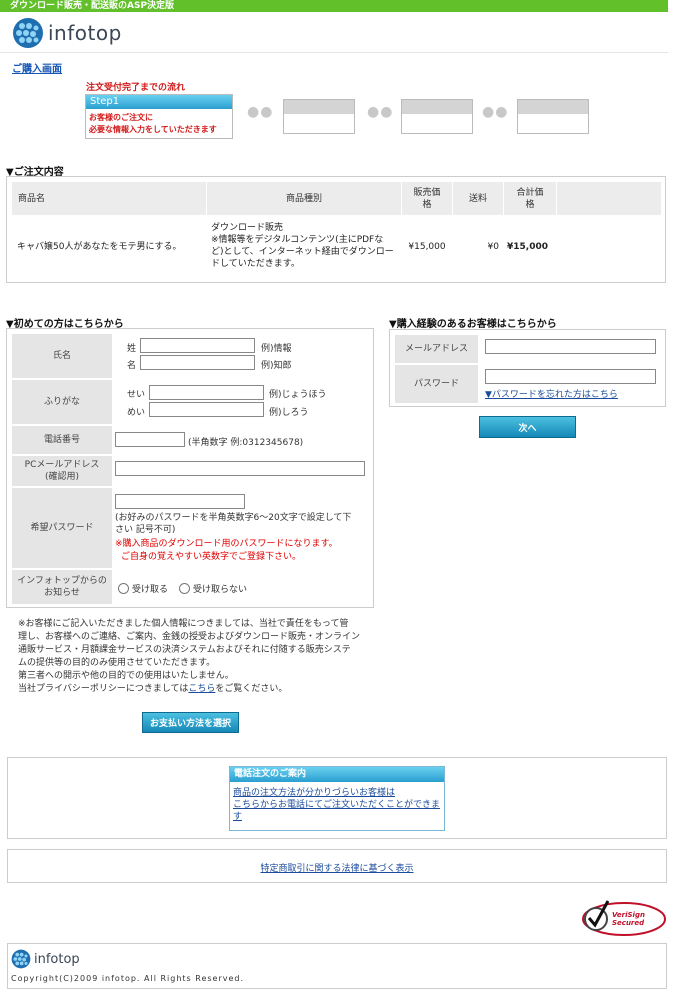  What do you see at coordinates (117, 663) in the screenshot?
I see `privacy-line: ムの提供等の目的のみ使用させていただきます。` at bounding box center [117, 663].